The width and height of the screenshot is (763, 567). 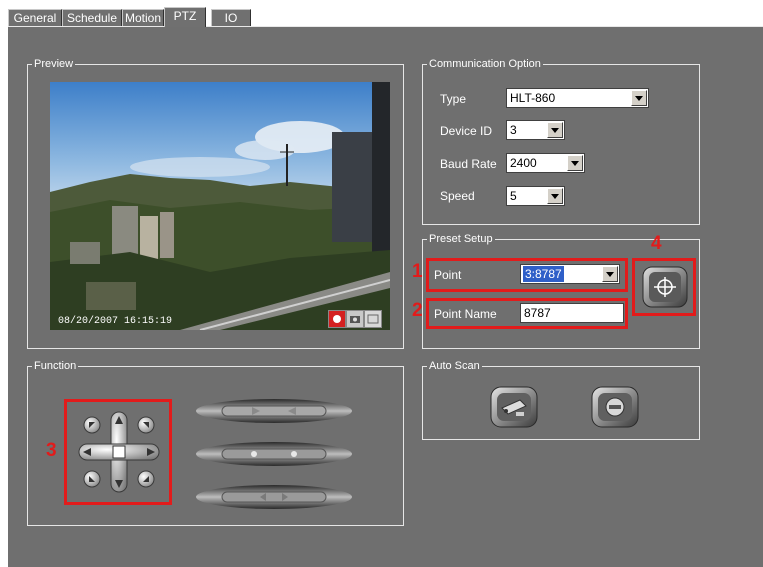 What do you see at coordinates (485, 64) in the screenshot?
I see `communication-option-title: Communication Option` at bounding box center [485, 64].